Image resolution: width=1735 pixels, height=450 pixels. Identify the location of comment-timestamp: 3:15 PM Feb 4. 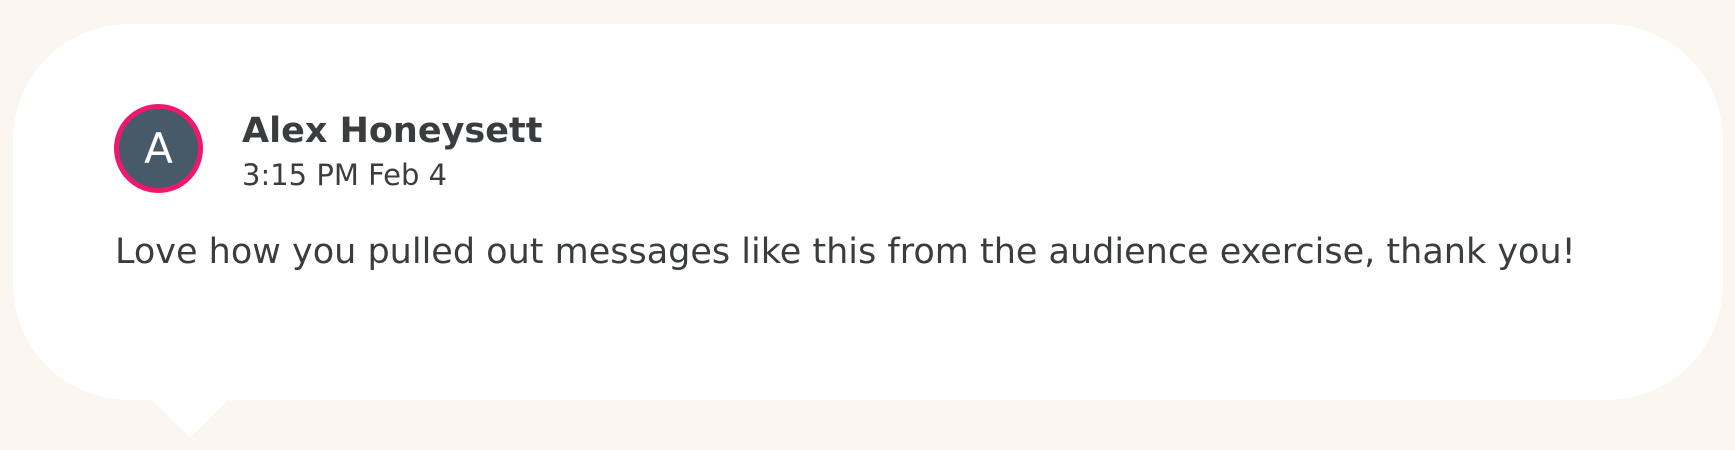
(345, 175).